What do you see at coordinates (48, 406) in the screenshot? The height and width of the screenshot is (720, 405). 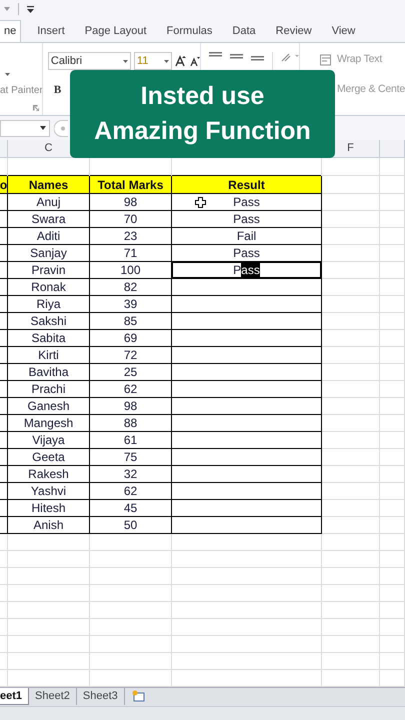 I see `table-cell-text: Ganesh` at bounding box center [48, 406].